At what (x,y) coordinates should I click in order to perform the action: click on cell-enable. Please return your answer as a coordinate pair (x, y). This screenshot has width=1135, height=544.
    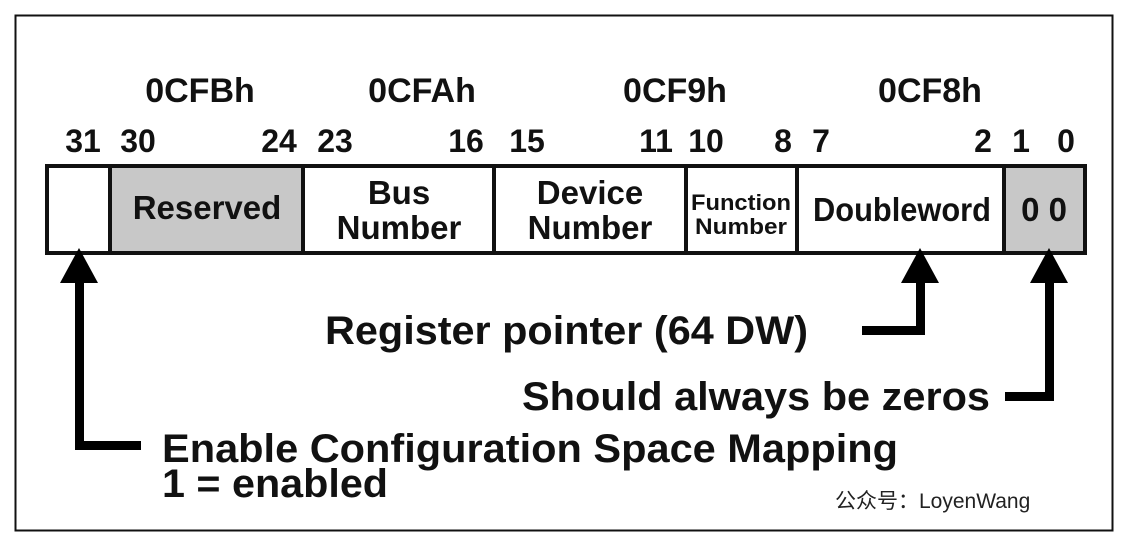
    Looking at the image, I should click on (78, 209).